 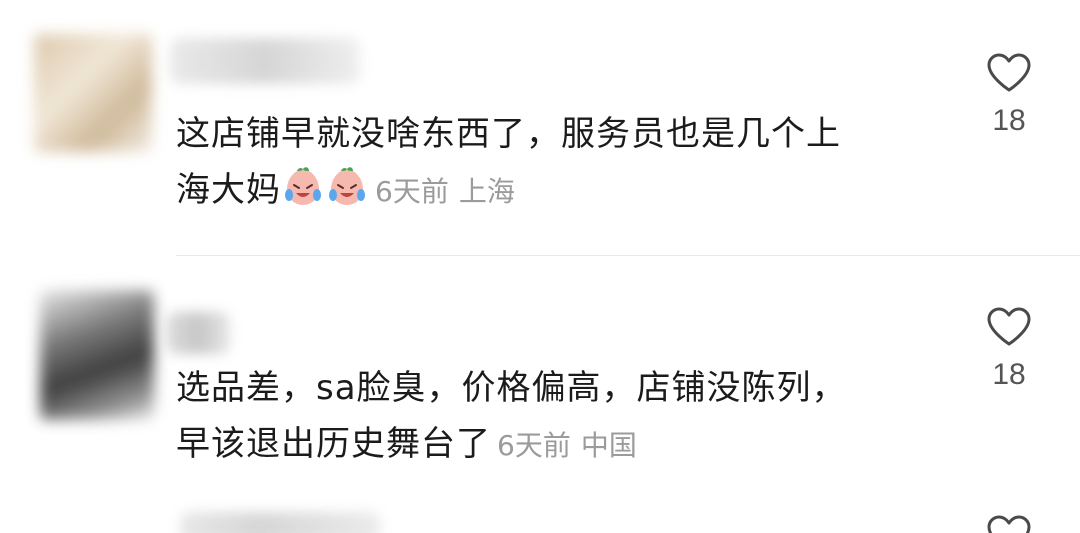 I want to click on comment-text-line2: 海大妈, so click(x=228, y=190).